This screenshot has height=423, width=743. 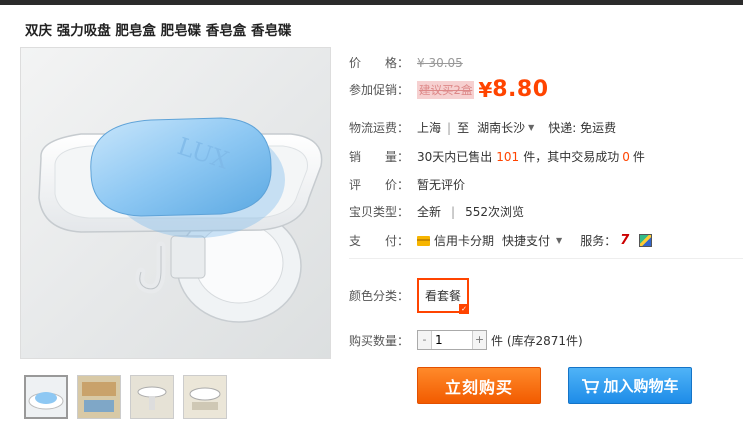 I want to click on thumbnail-strip, so click(x=125, y=397).